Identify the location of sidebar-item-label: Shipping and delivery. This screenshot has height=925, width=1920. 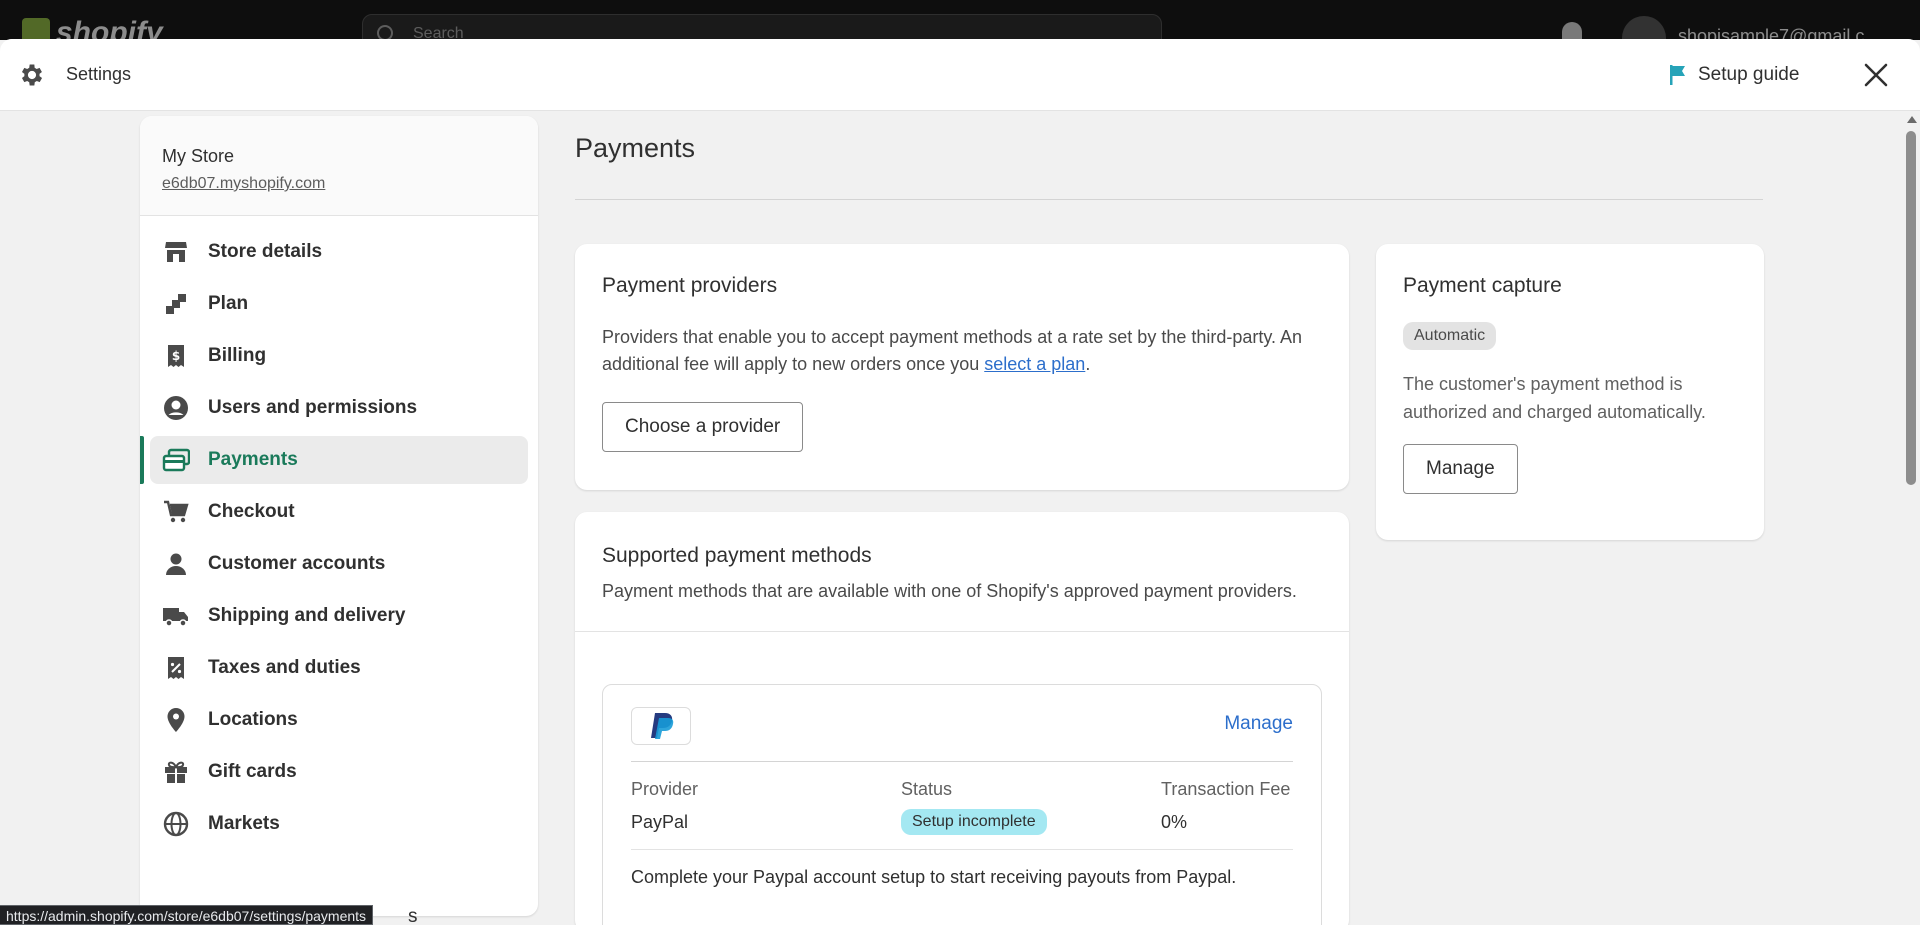
(307, 615).